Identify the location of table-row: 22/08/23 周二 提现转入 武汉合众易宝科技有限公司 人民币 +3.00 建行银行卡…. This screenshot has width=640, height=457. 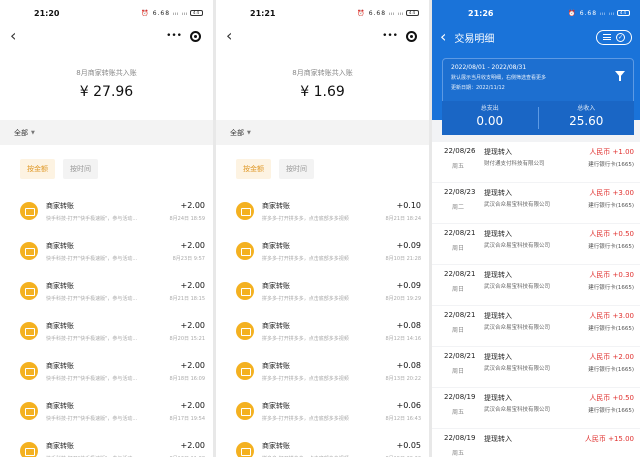
(536, 203).